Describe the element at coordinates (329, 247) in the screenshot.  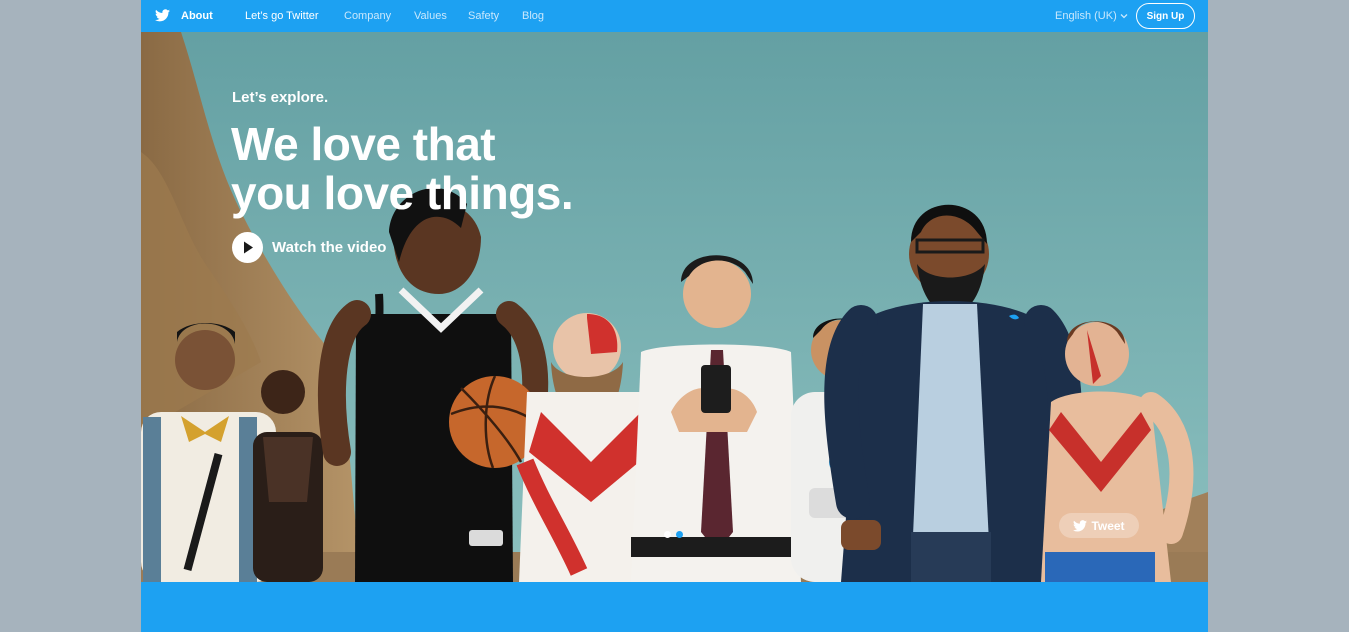
I see `watch-video-label: Watch the video` at that location.